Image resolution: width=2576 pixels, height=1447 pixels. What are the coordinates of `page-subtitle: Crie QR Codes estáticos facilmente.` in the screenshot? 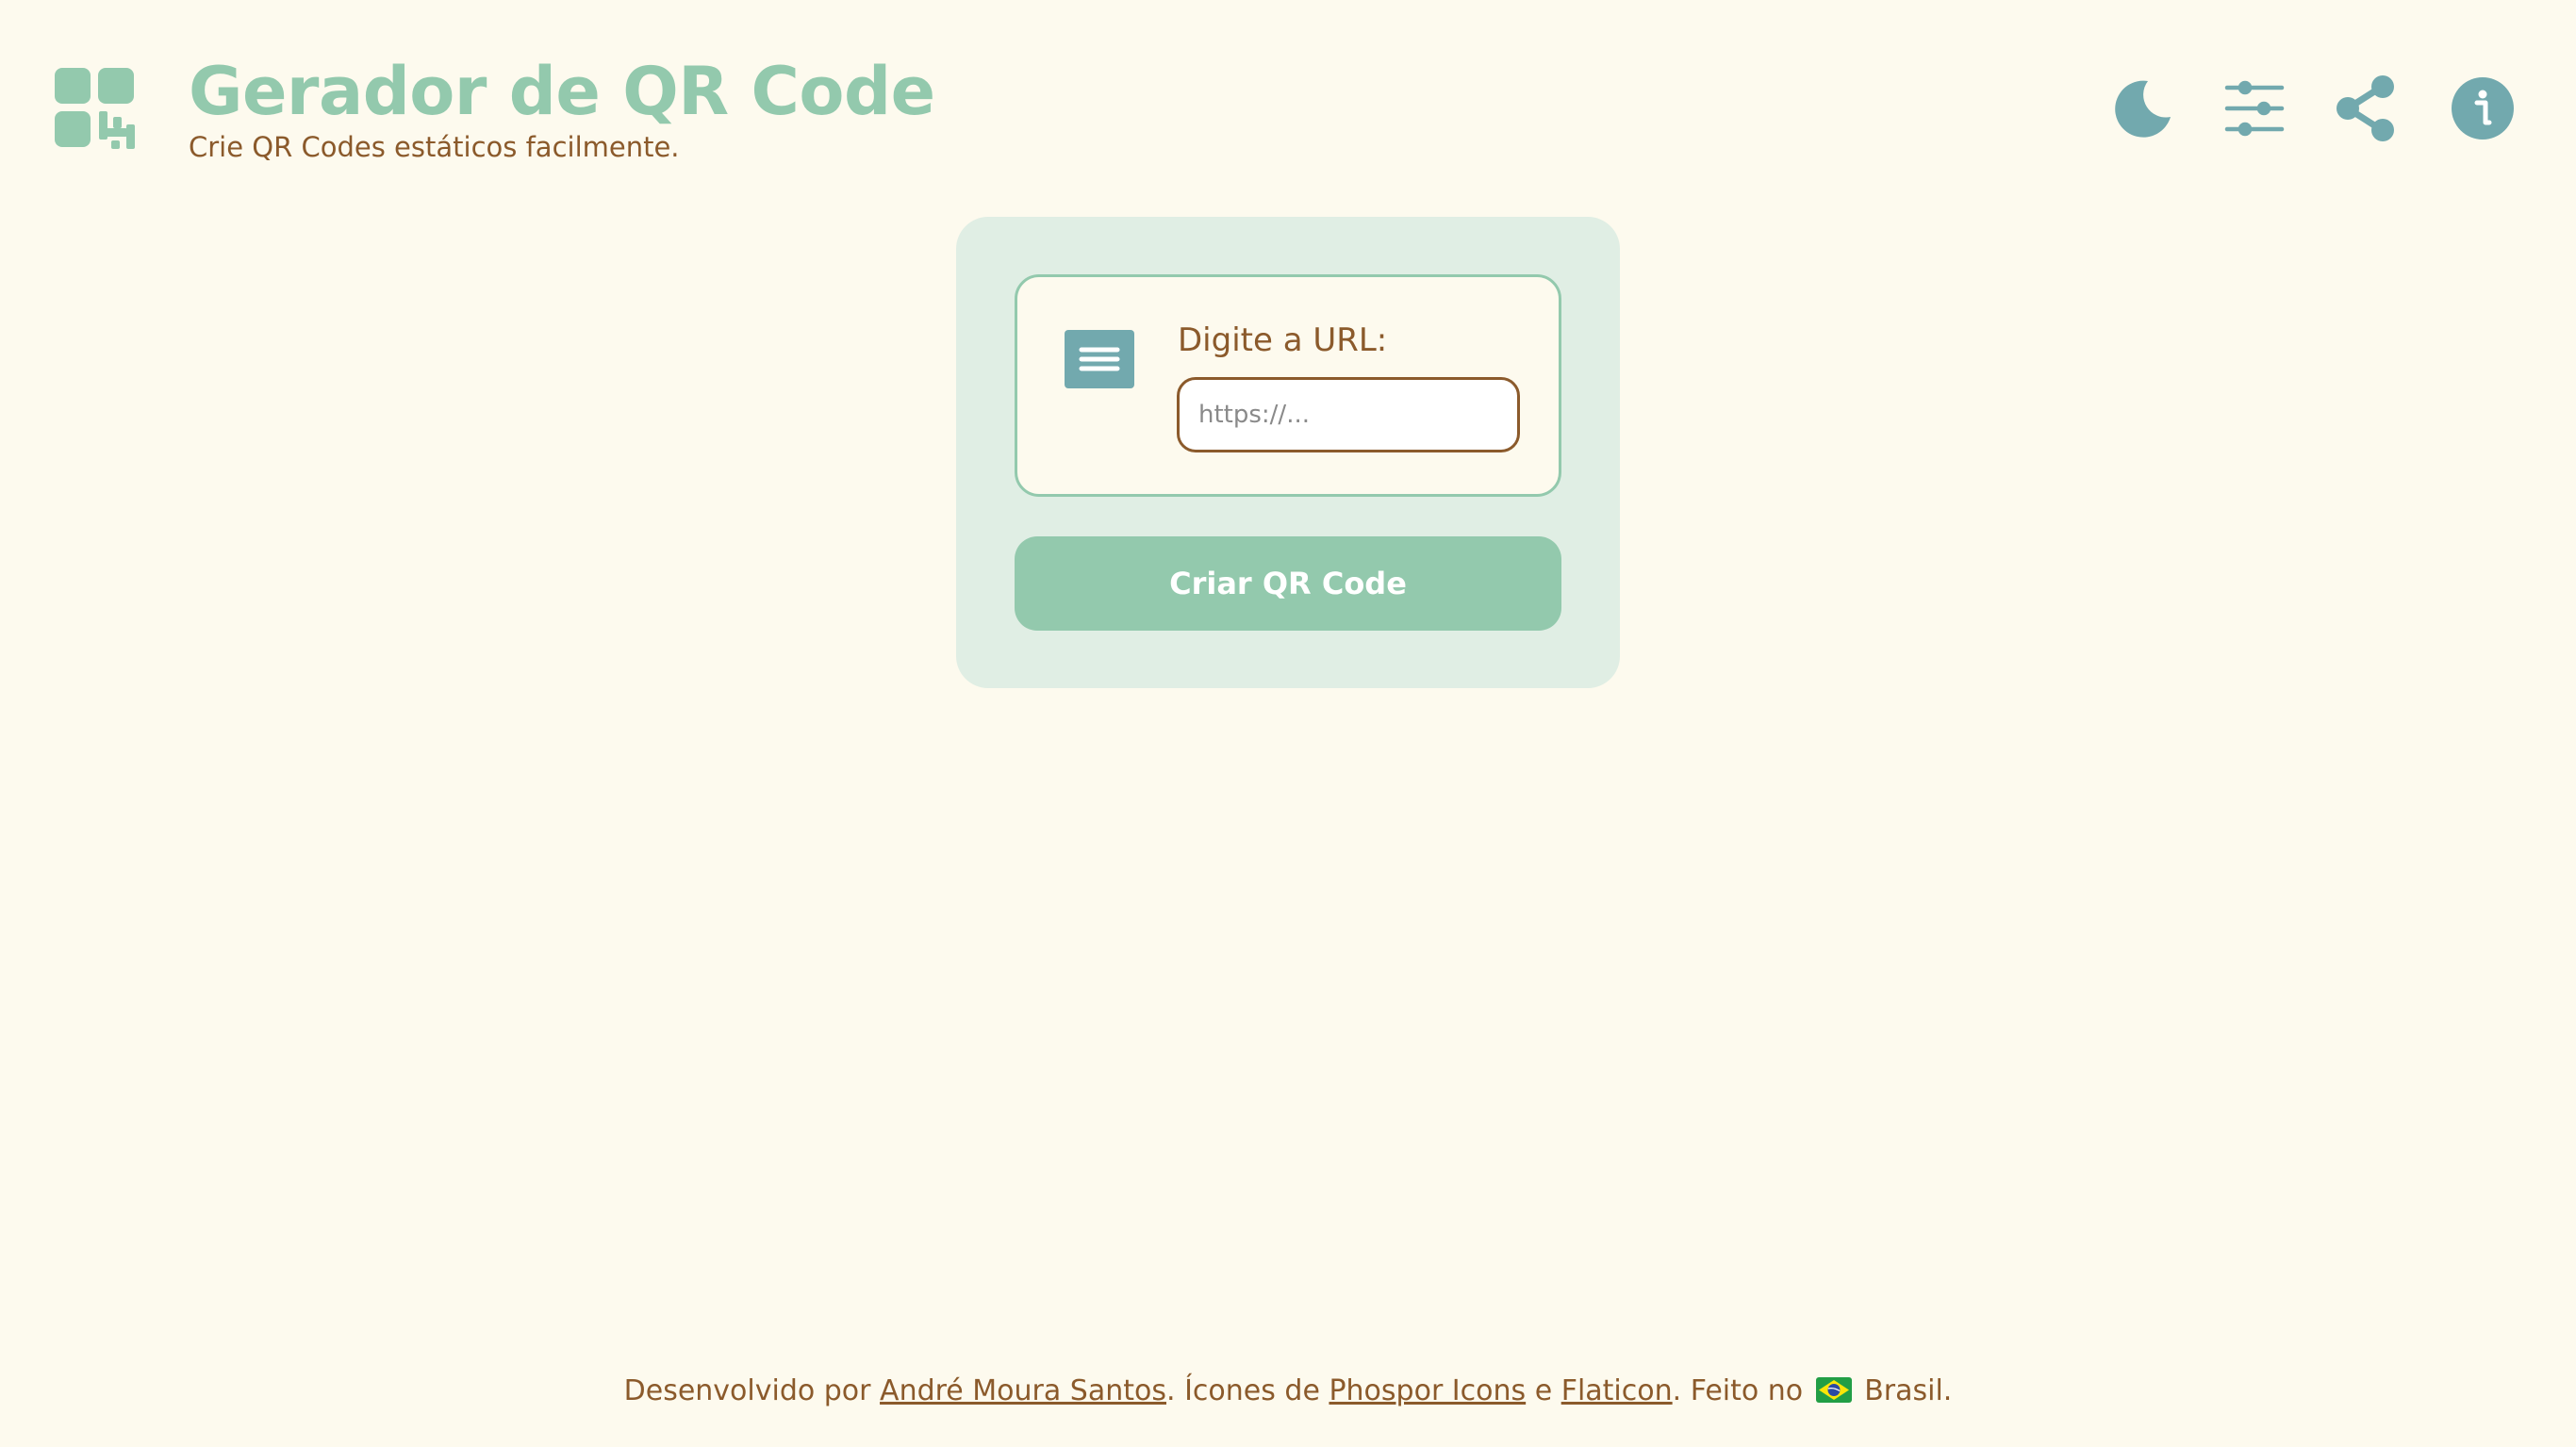 It's located at (434, 147).